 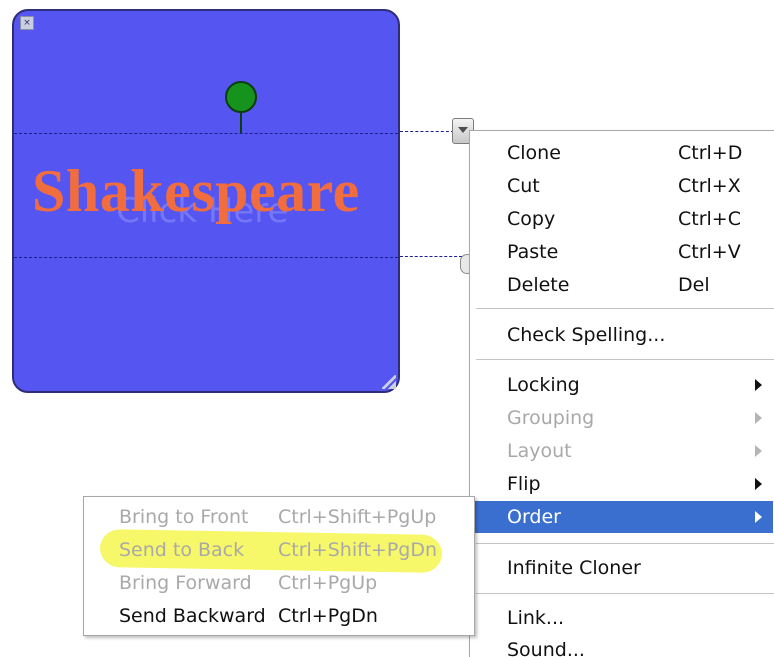 I want to click on menu-item-label: Paste, so click(x=533, y=252).